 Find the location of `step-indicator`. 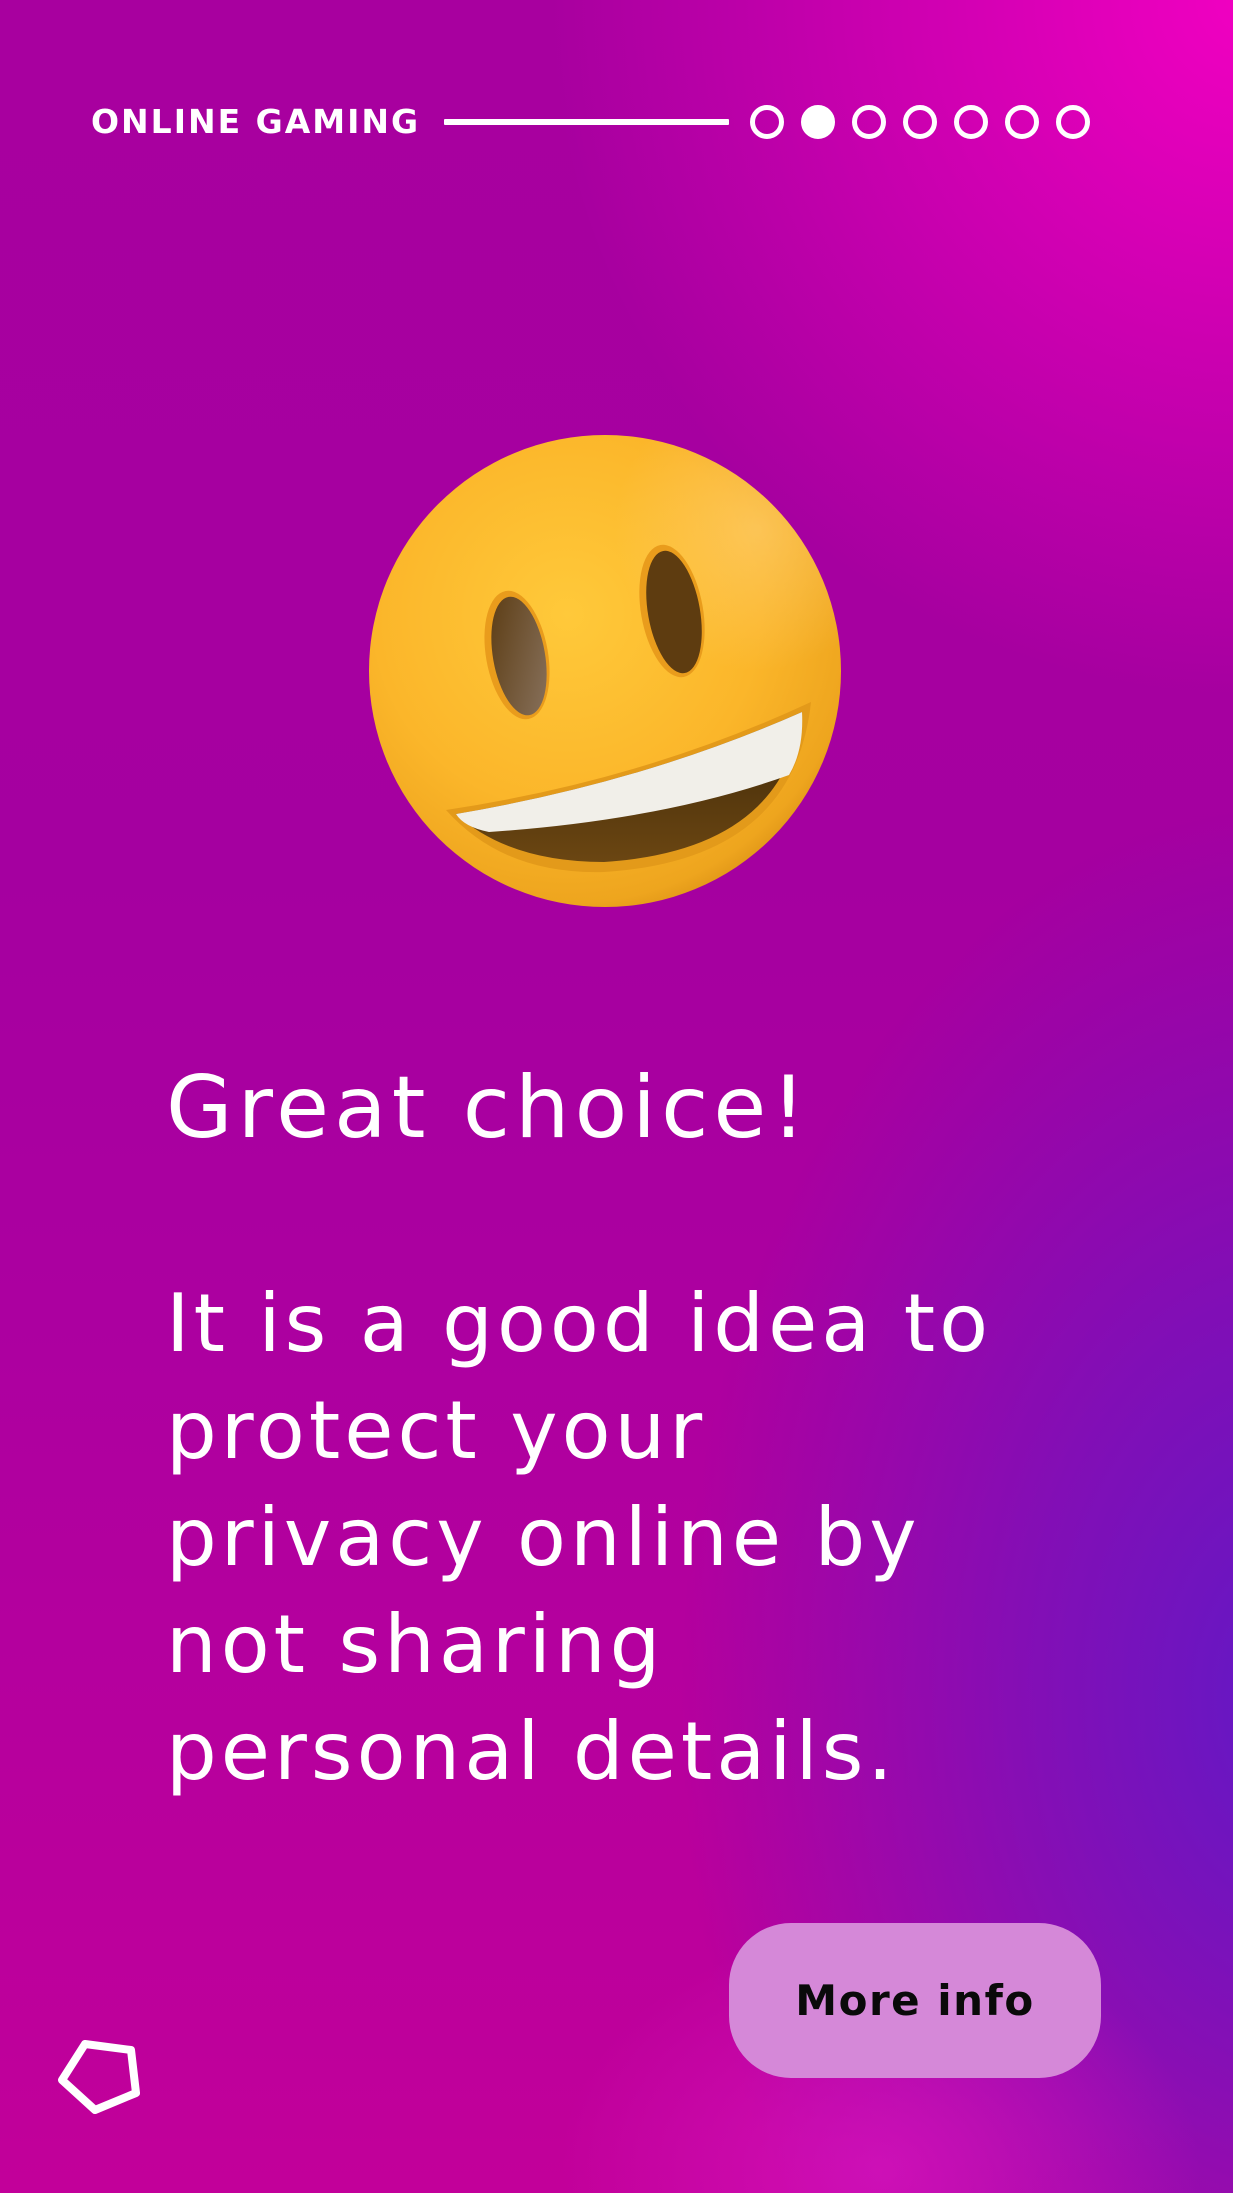

step-indicator is located at coordinates (920, 122).